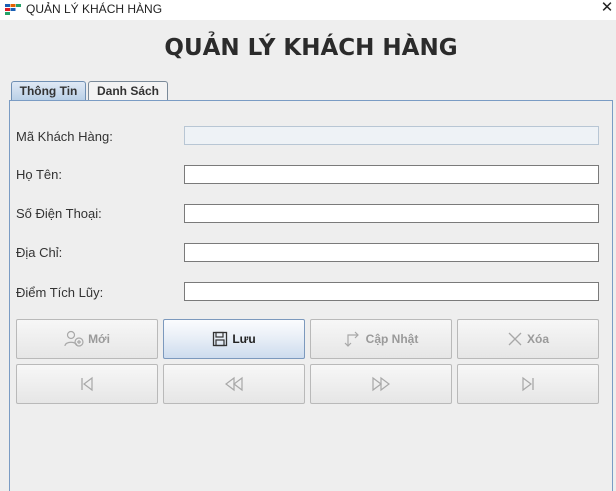 The height and width of the screenshot is (491, 616). Describe the element at coordinates (94, 9) in the screenshot. I see `window-title: QUẢN LÝ KHÁCH HÀNG` at that location.